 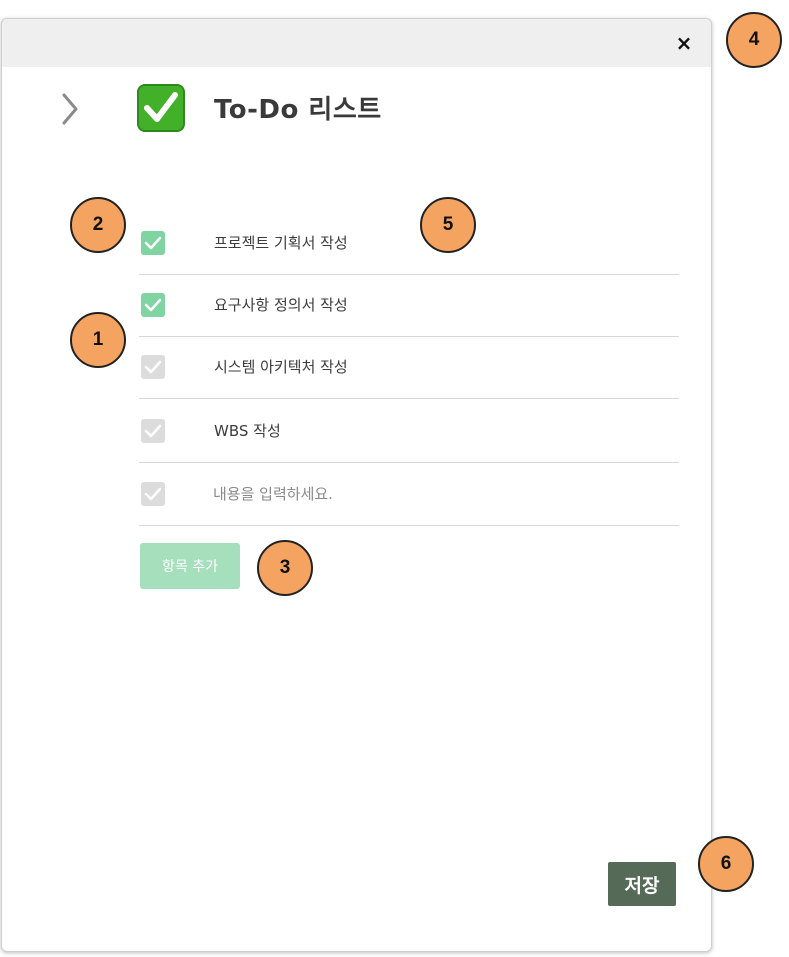 I want to click on add-item-button: 항목 추가, so click(x=190, y=566).